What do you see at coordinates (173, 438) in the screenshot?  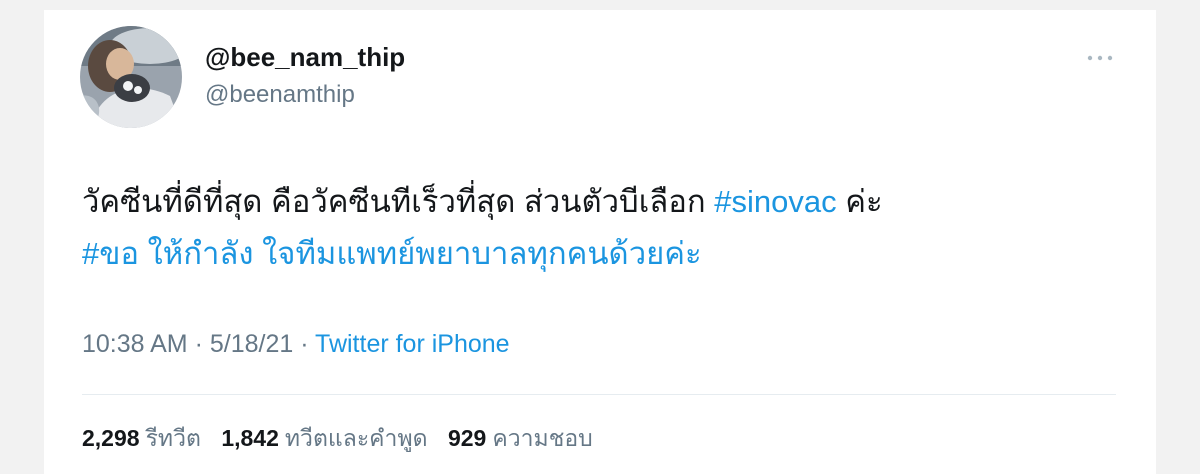 I see `retweets-label: รีทวีต` at bounding box center [173, 438].